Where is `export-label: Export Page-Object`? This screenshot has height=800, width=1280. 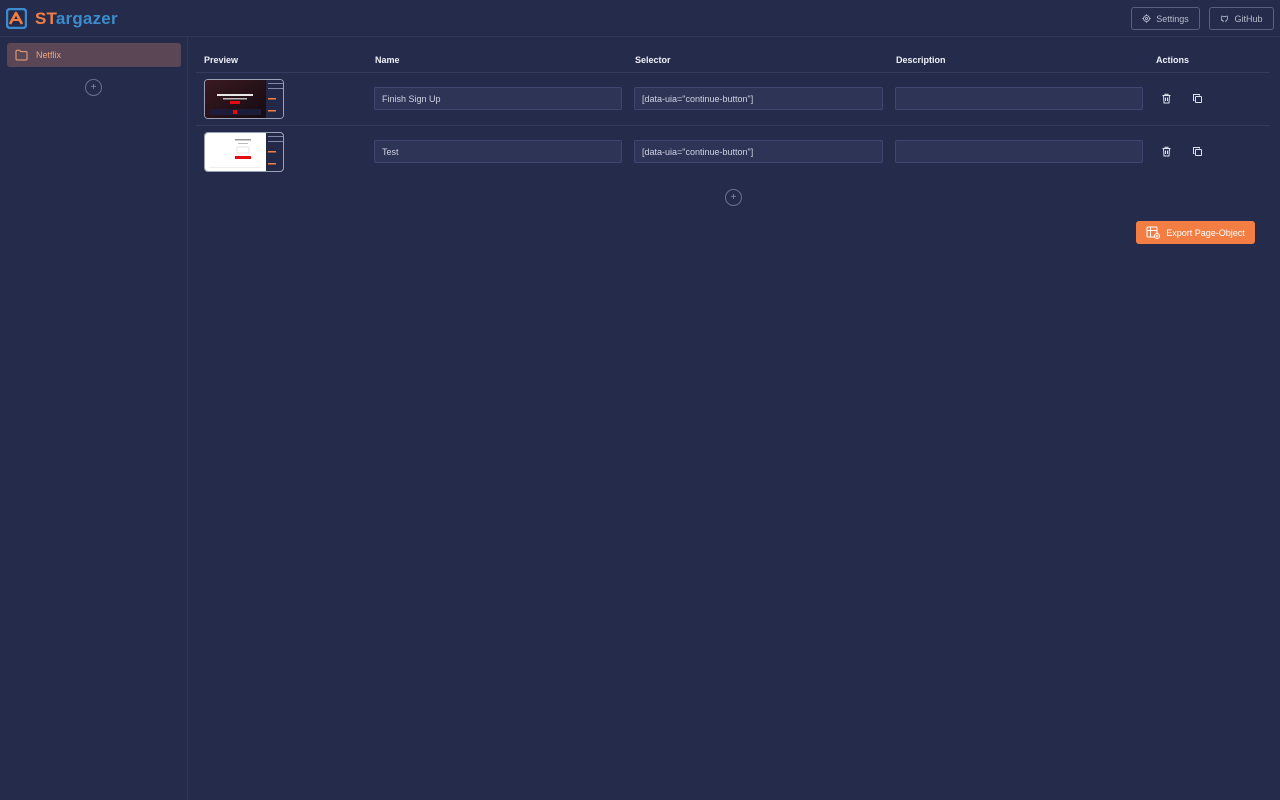 export-label: Export Page-Object is located at coordinates (1205, 232).